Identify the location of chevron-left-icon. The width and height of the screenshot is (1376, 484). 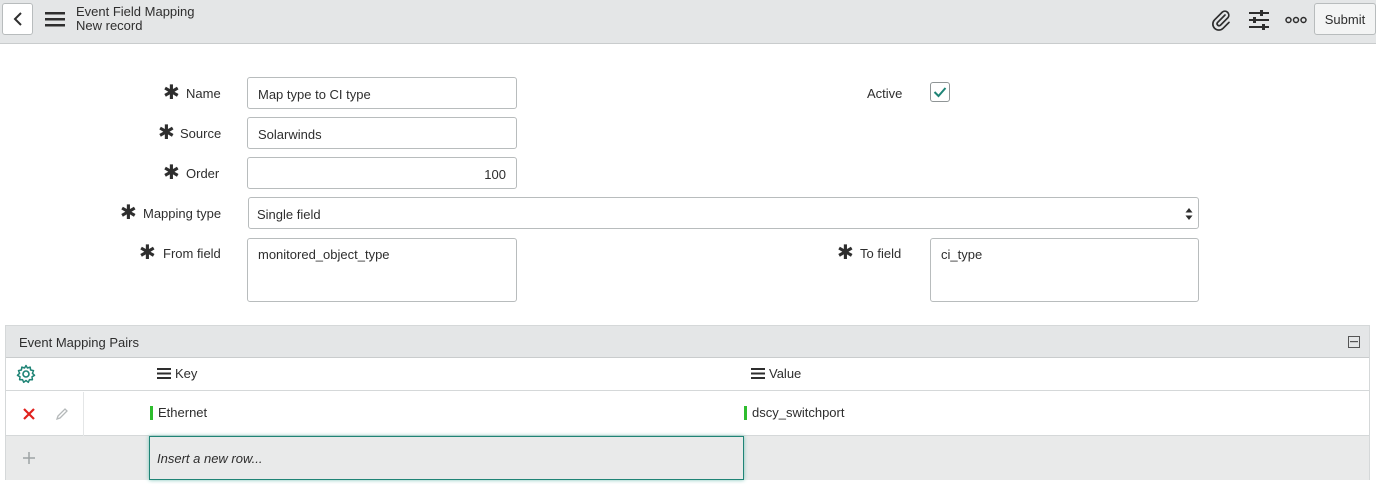
(17, 19).